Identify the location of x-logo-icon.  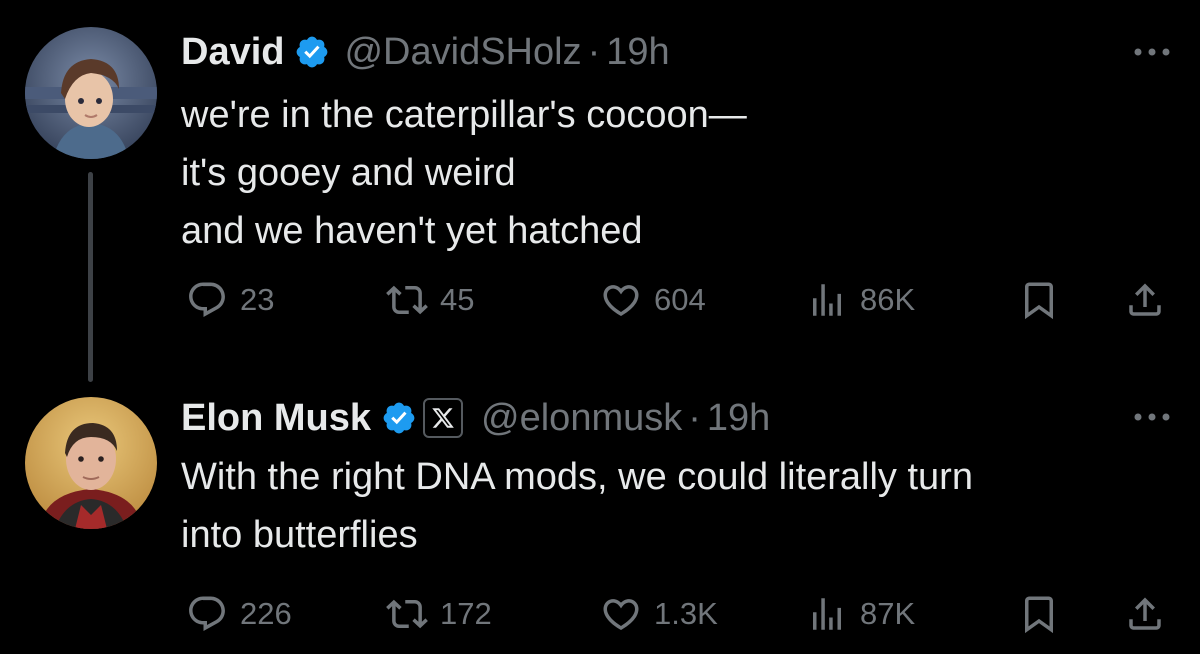
(443, 418).